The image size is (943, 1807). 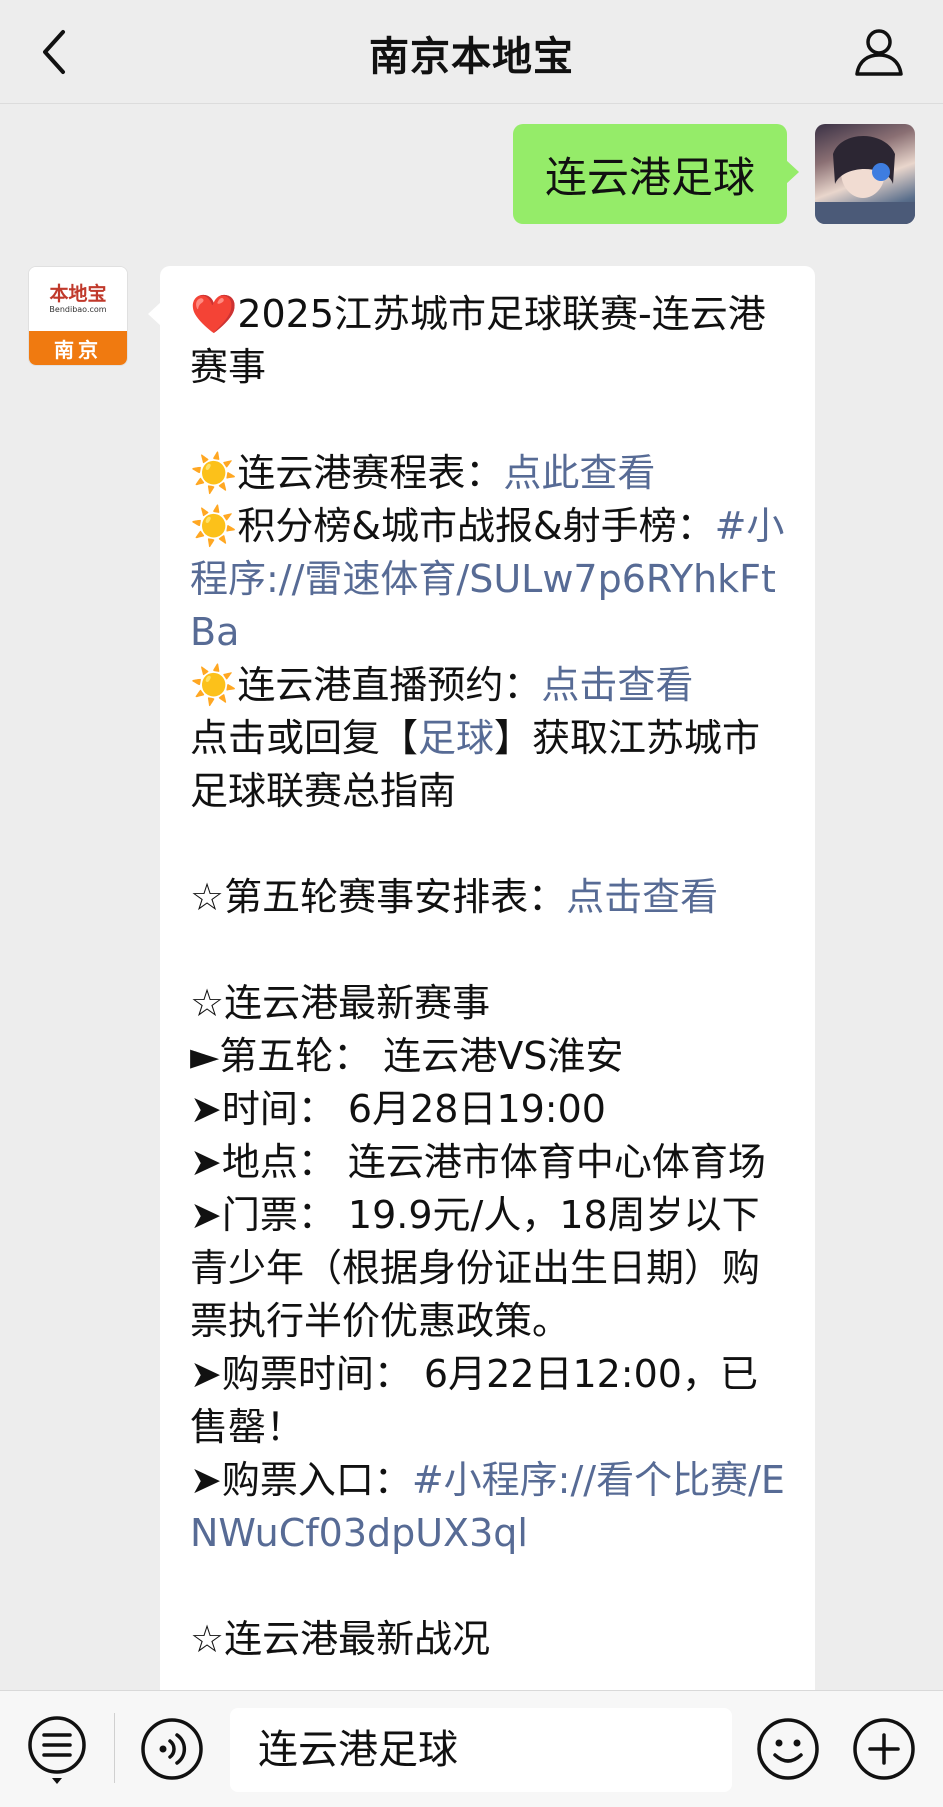 What do you see at coordinates (78, 309) in the screenshot?
I see `brand-url: Bendibao.com` at bounding box center [78, 309].